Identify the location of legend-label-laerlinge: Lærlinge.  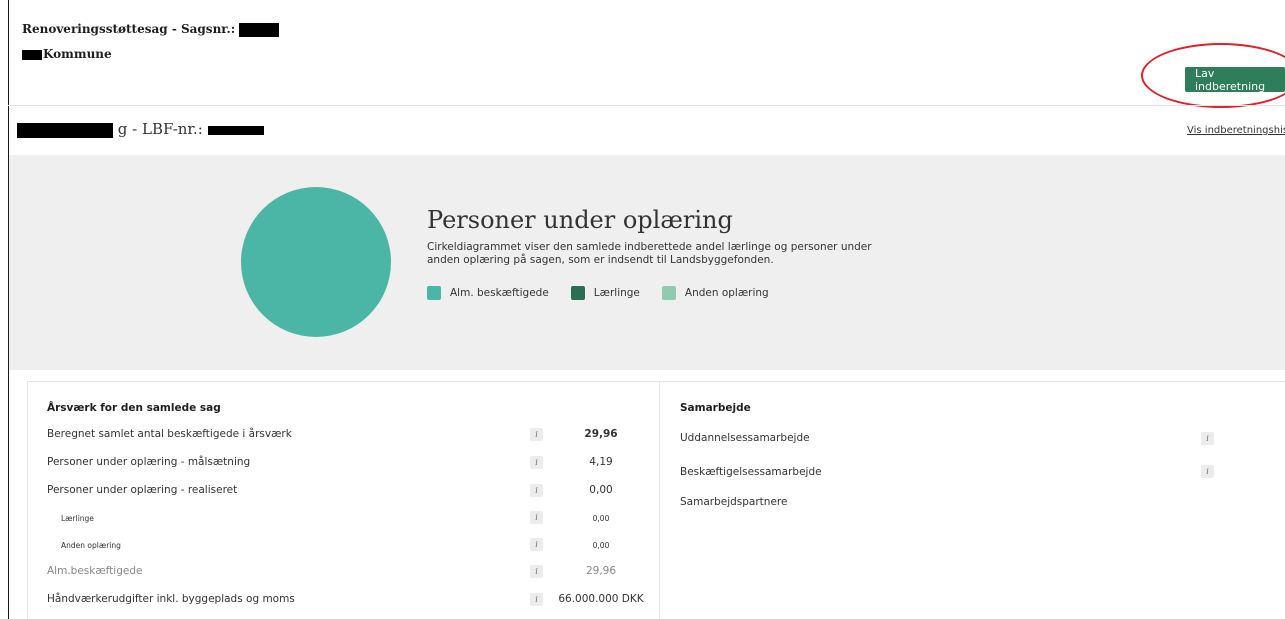
(616, 293).